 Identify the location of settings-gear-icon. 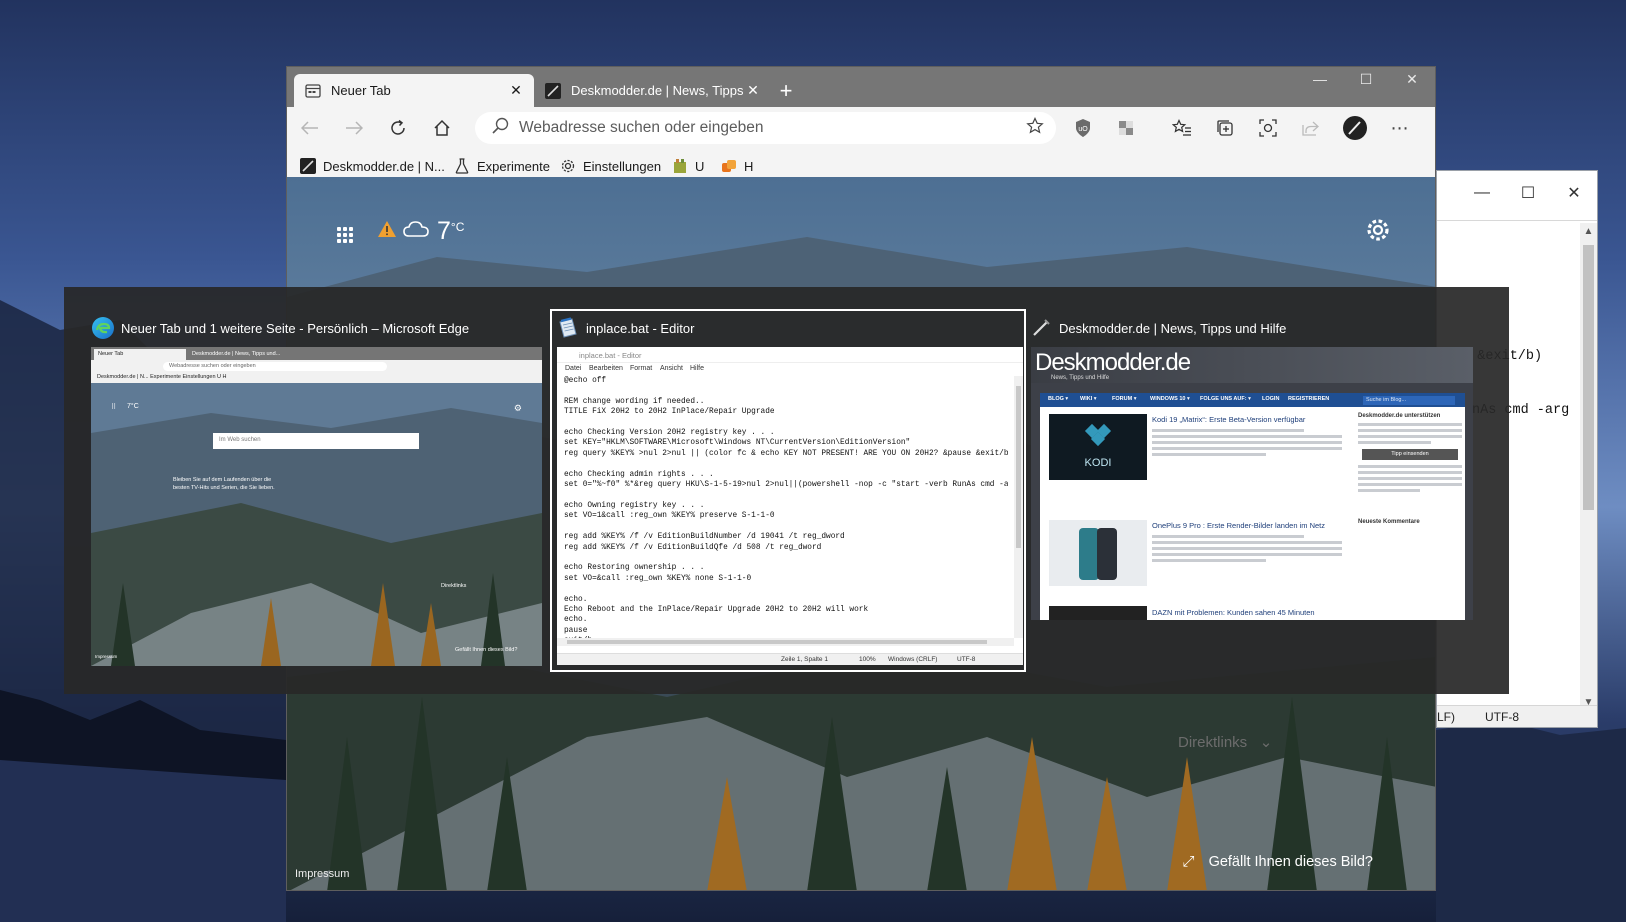
(1378, 230).